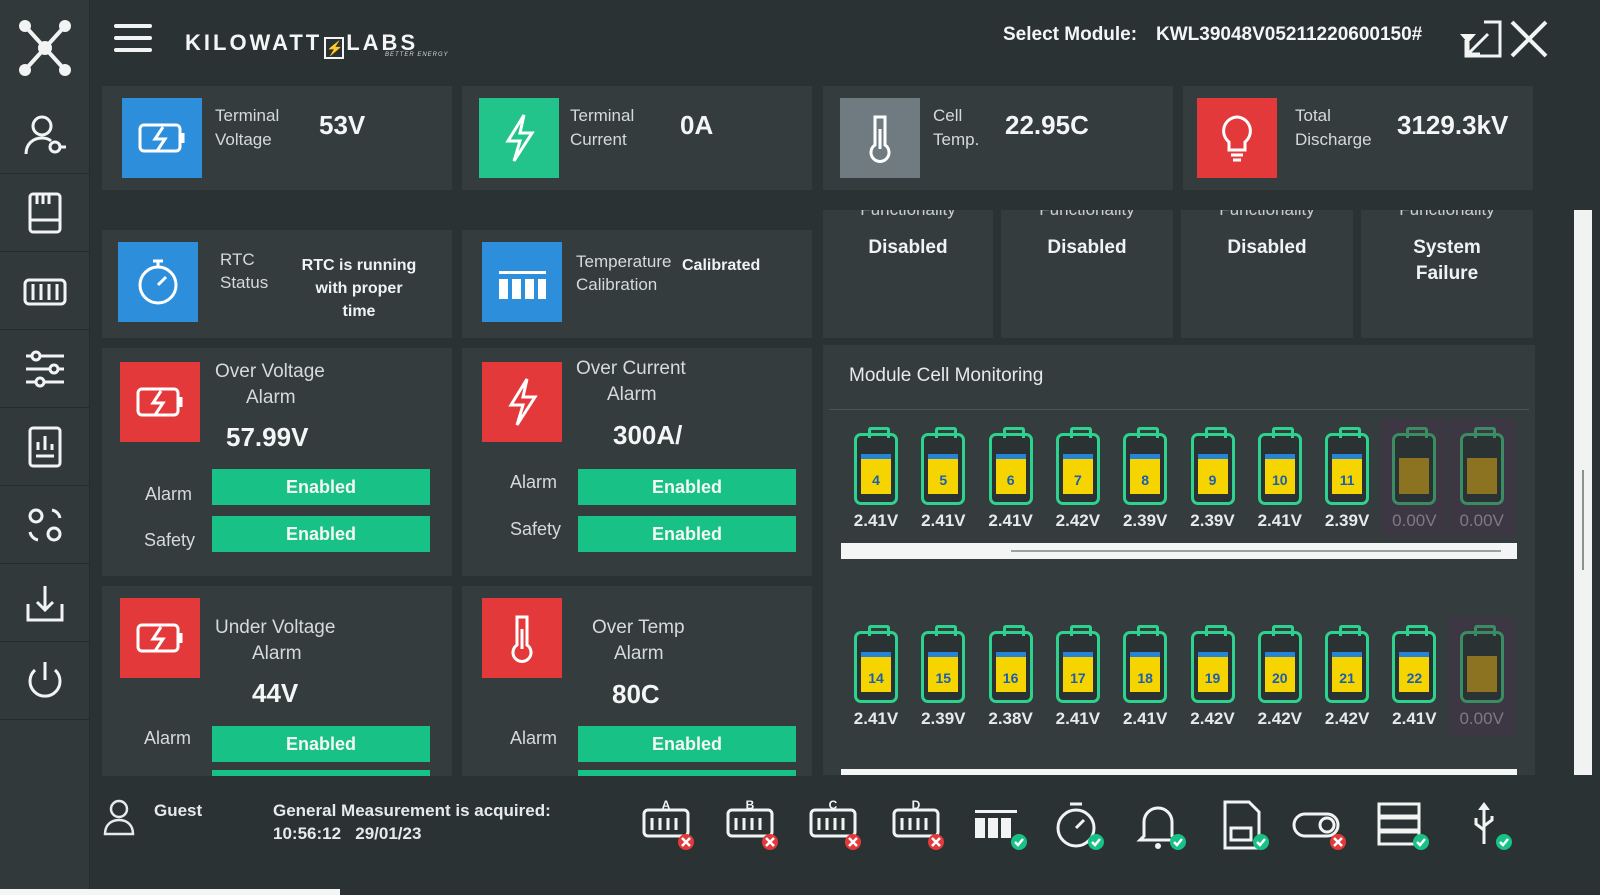 Image resolution: width=1600 pixels, height=895 pixels. I want to click on cell-number: 21, so click(1347, 678).